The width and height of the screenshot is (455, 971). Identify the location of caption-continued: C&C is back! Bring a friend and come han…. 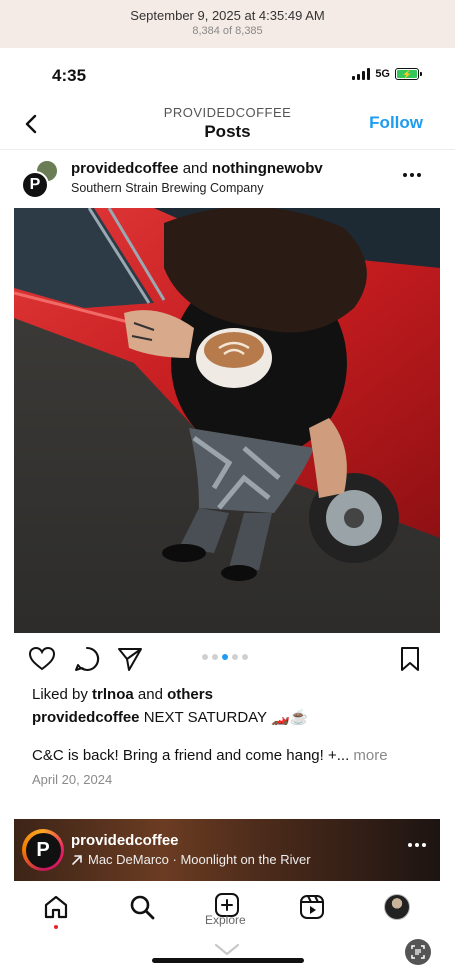
(210, 755).